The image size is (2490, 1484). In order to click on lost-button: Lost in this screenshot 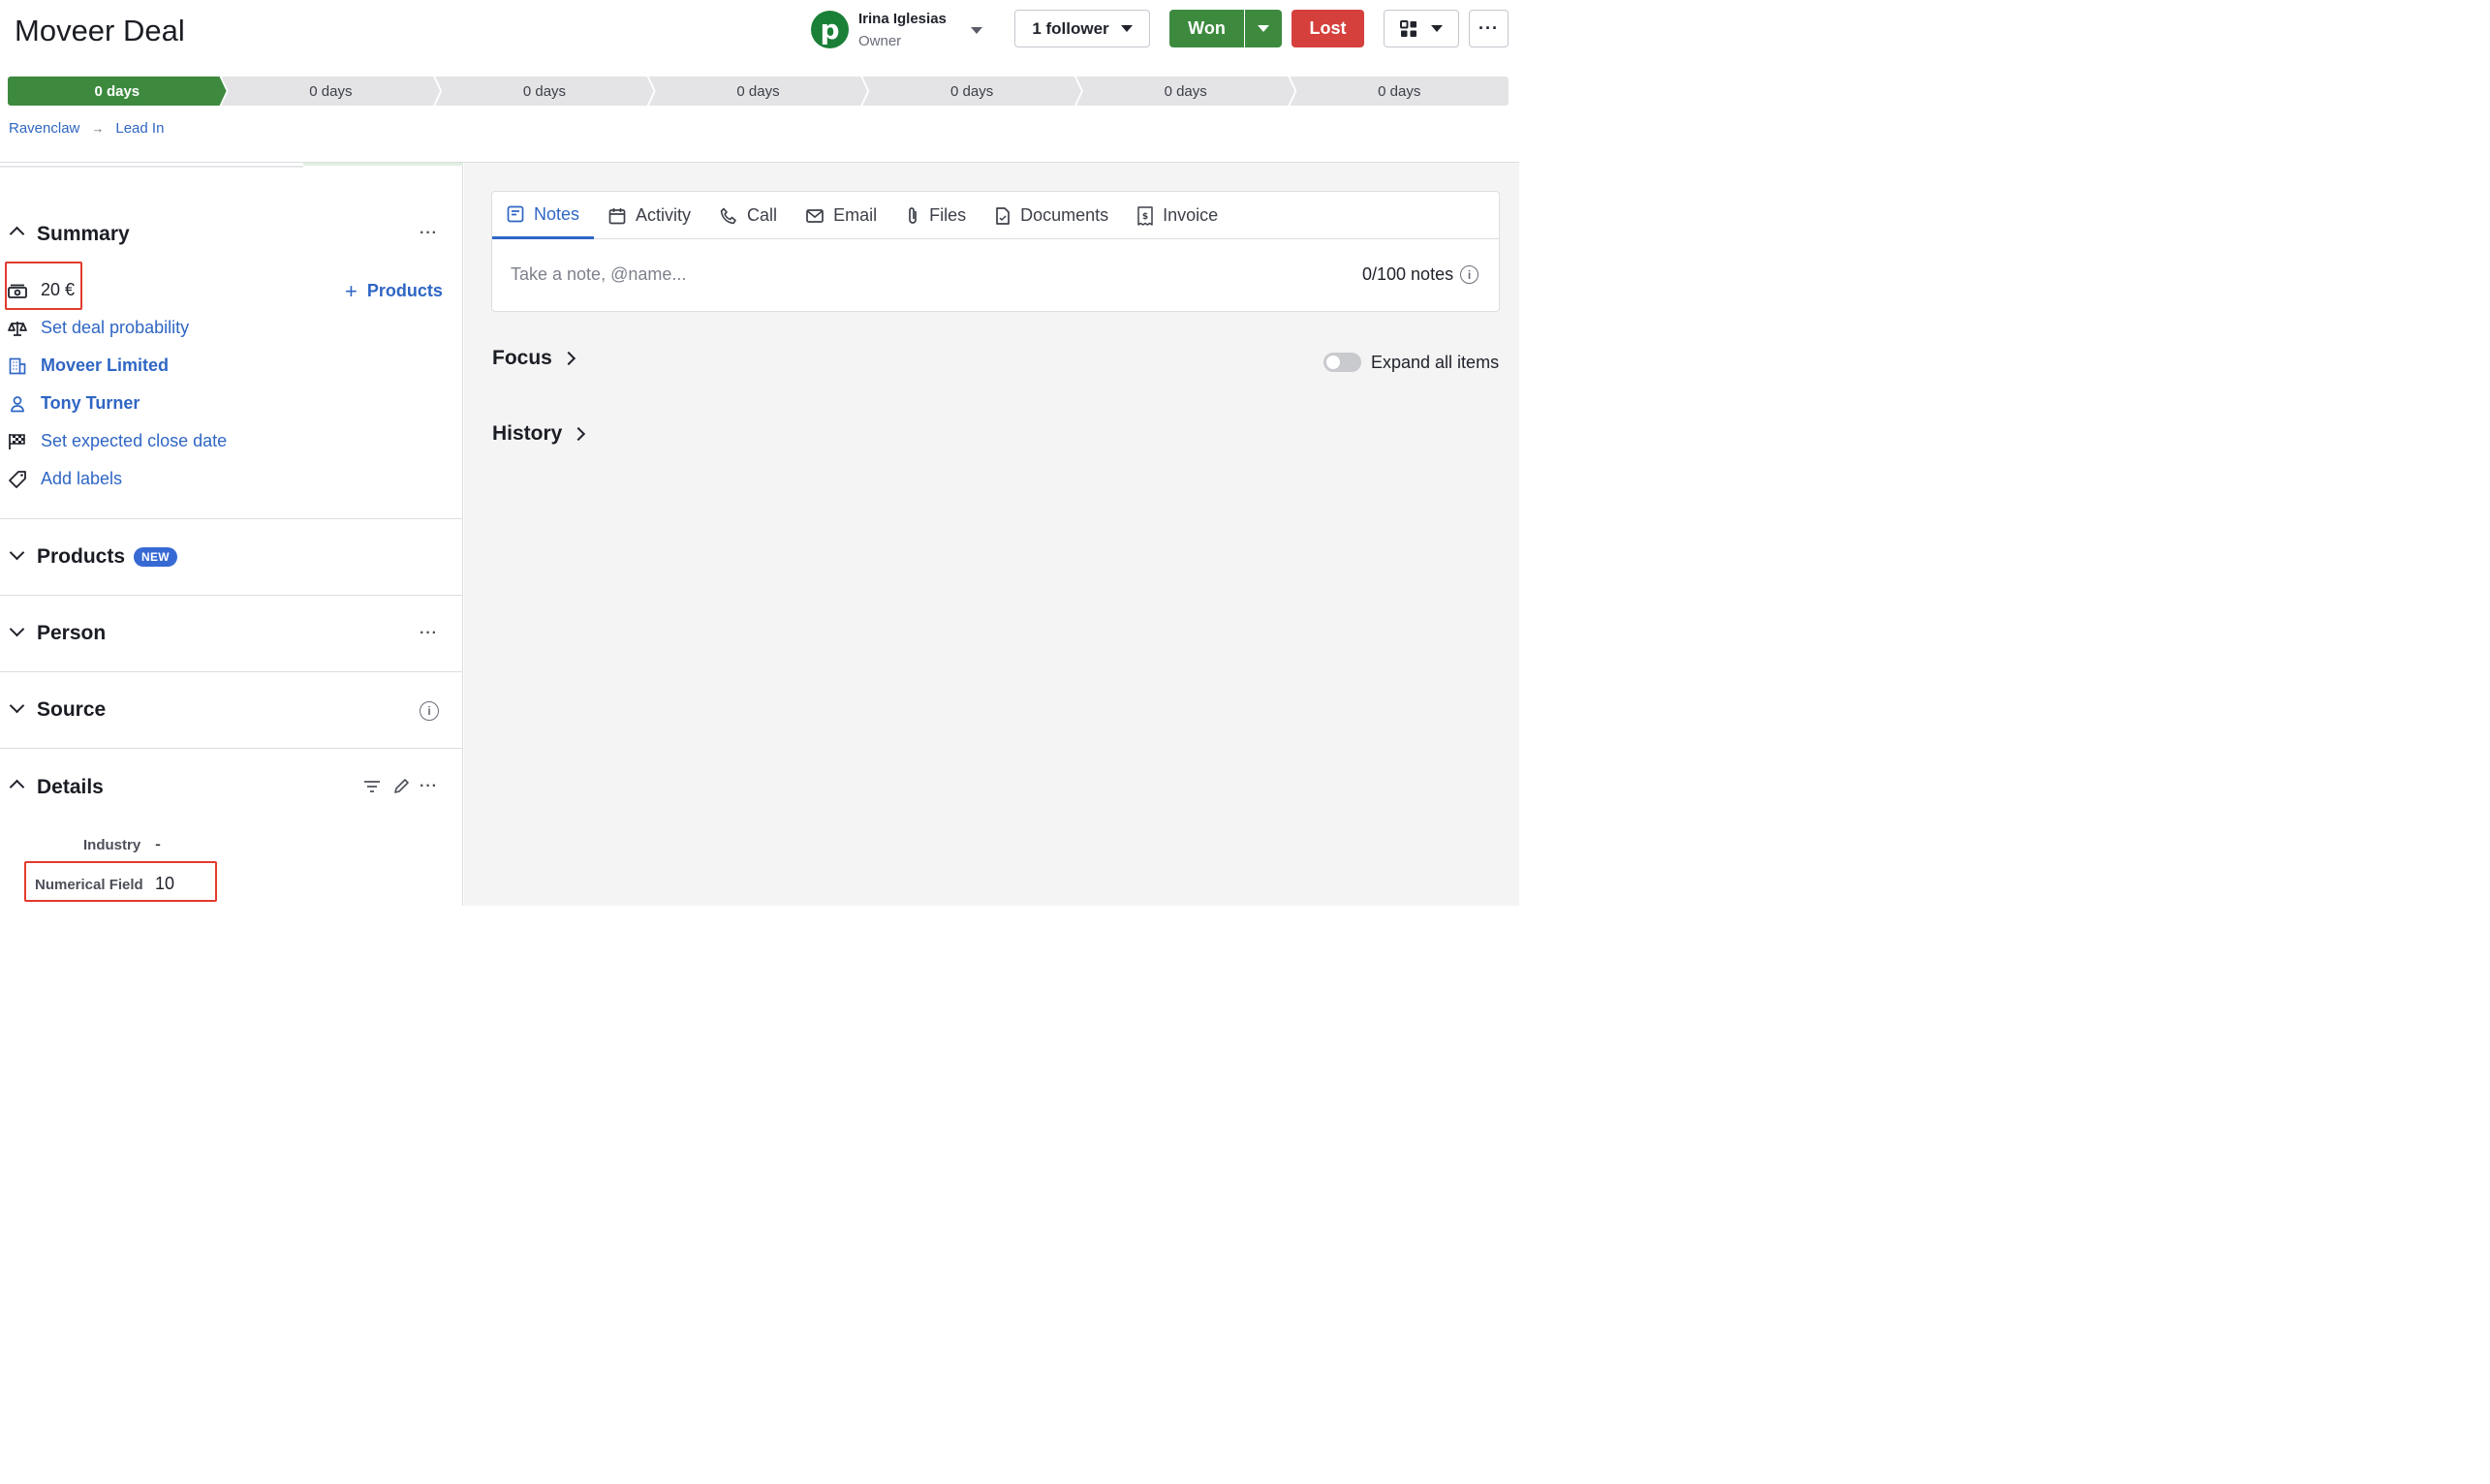, I will do `click(1328, 28)`.